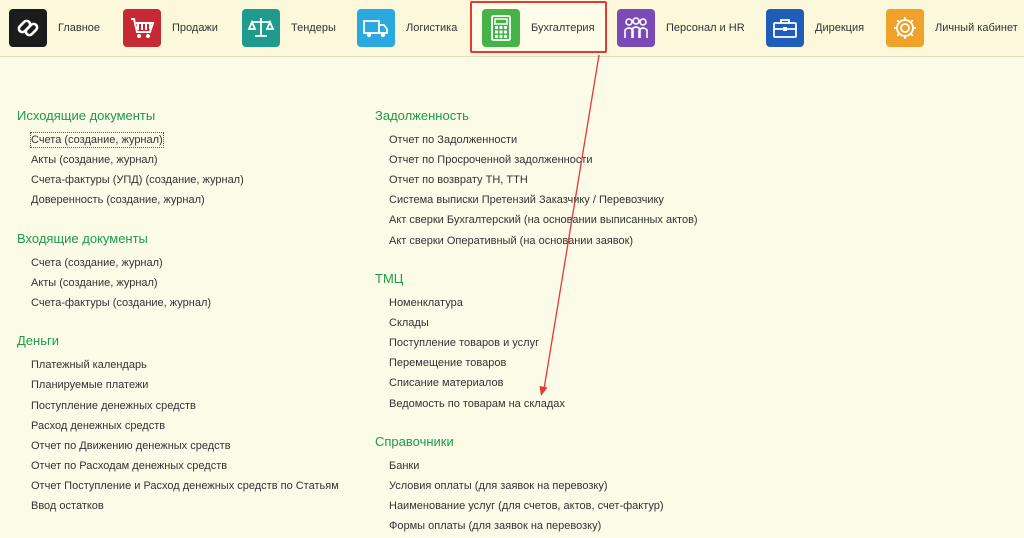  Describe the element at coordinates (113, 406) in the screenshot. I see `menu-item: Поступление денежных средств` at that location.